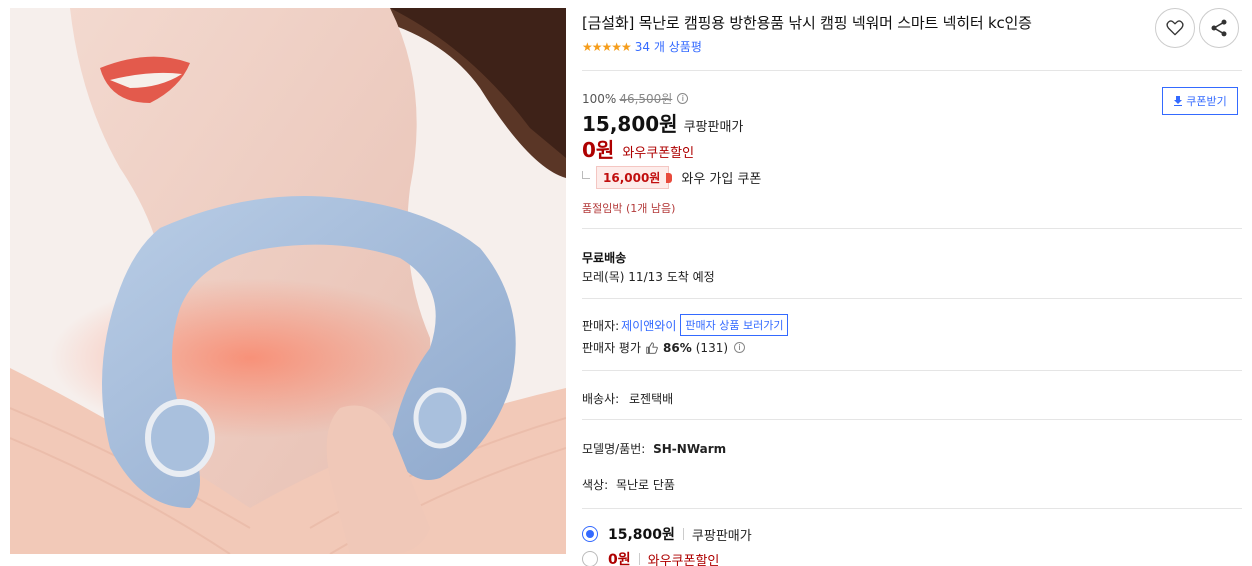  I want to click on seller-rating-label: 판매자 평가, so click(612, 348).